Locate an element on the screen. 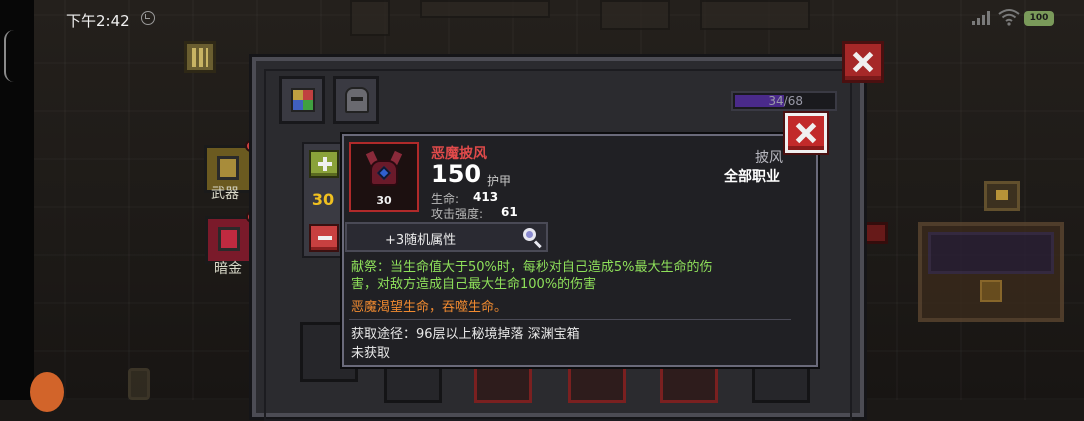 The width and height of the screenshot is (1084, 421). random-attributes-button: +3随机属性 is located at coordinates (446, 237).